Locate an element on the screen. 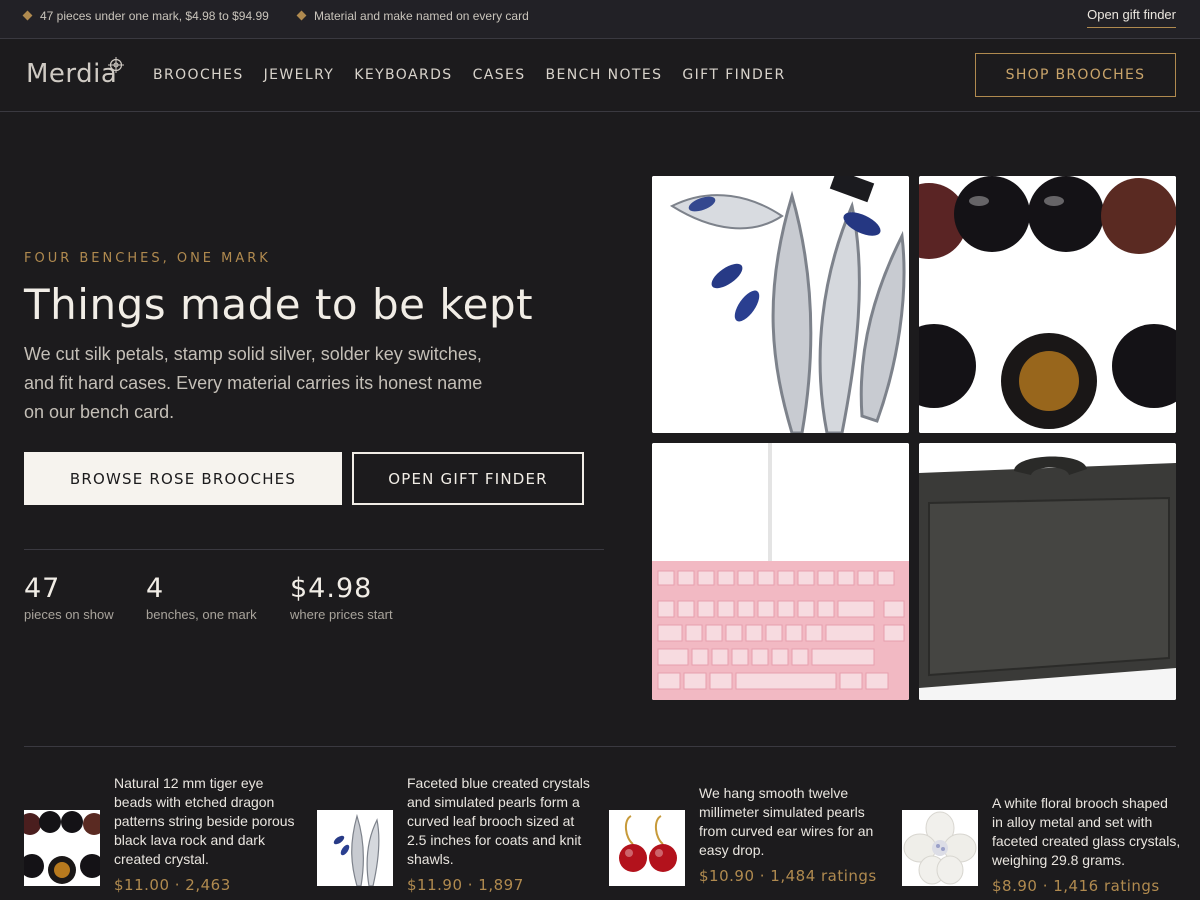 The image size is (1200, 900). nav-brooches: BROOCHES is located at coordinates (198, 75).